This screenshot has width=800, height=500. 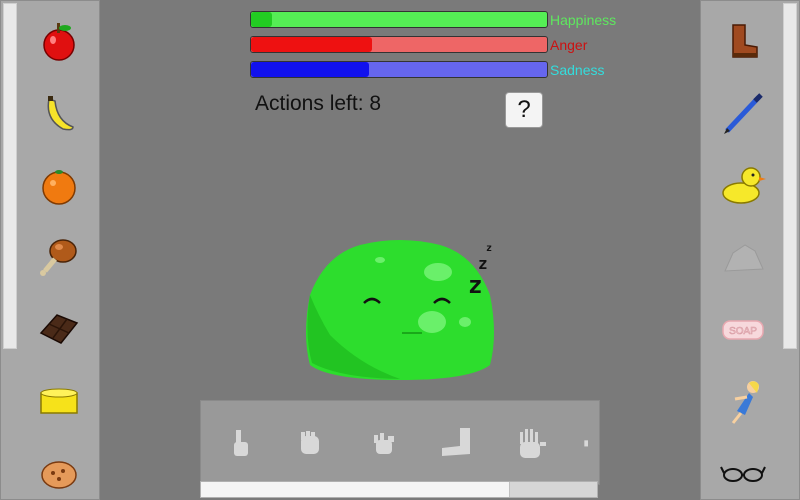 I want to click on food-panel, so click(x=50, y=250).